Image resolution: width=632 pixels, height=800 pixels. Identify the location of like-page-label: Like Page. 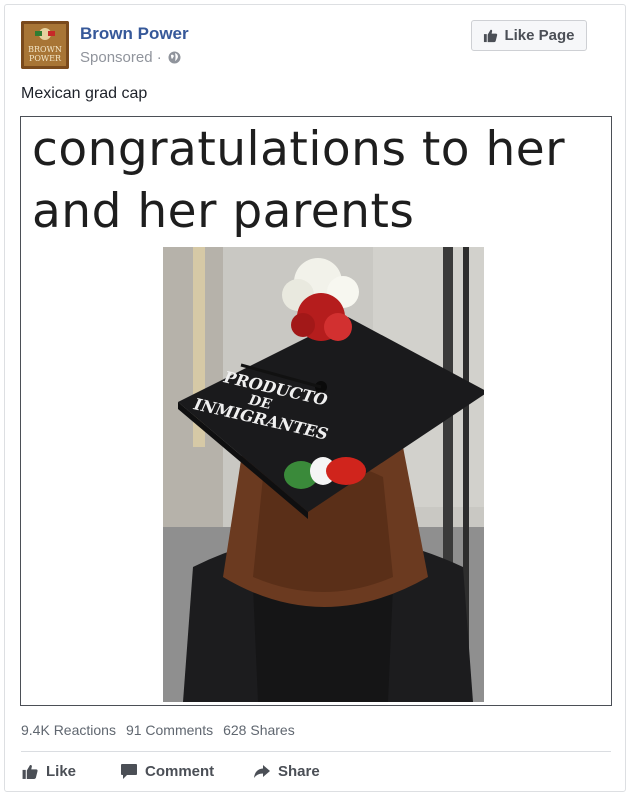
(539, 35).